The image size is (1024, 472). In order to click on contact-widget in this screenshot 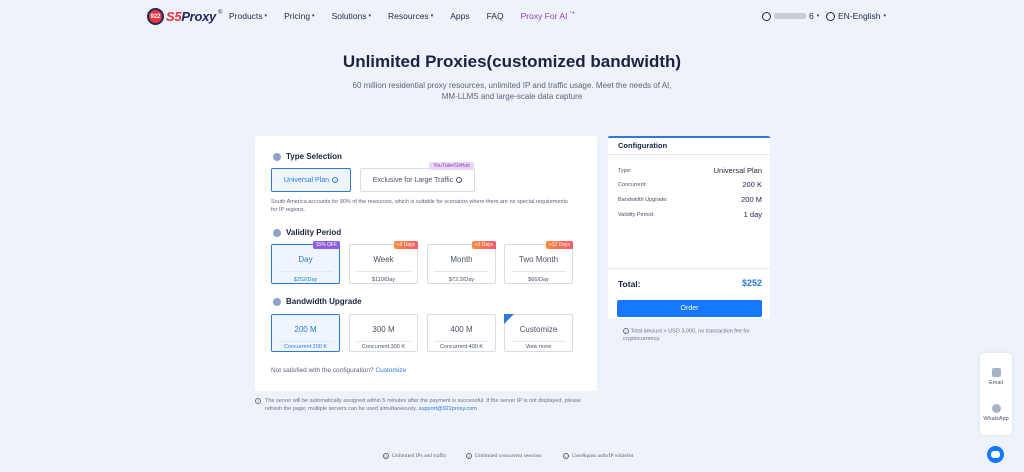, I will do `click(996, 394)`.